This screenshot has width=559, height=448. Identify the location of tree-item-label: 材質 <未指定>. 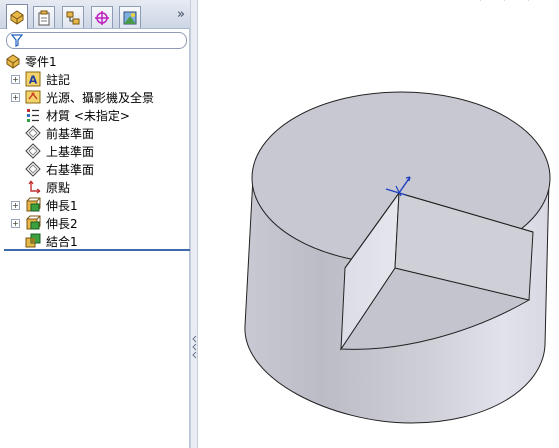
(88, 115).